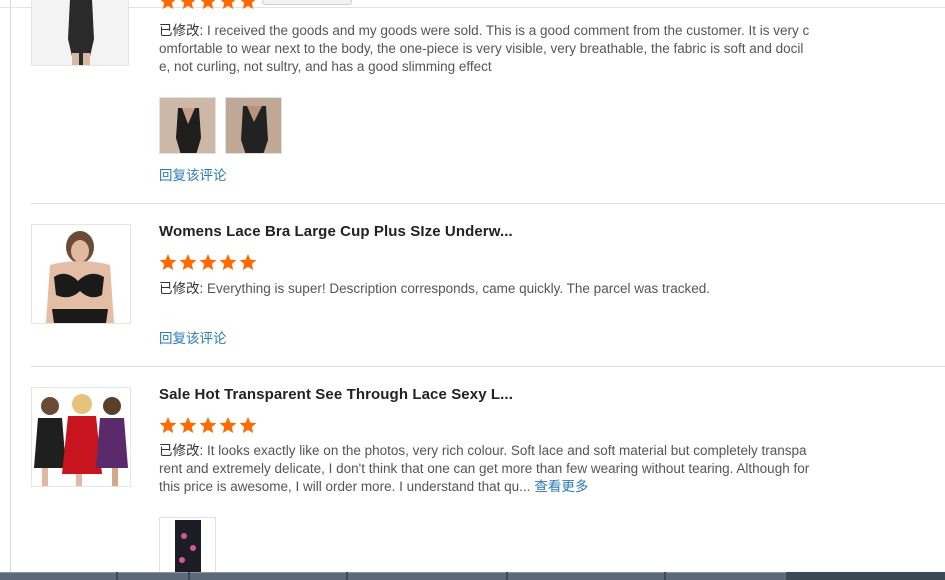 This screenshot has height=580, width=945. I want to click on view-more-link: 查看更多, so click(561, 486).